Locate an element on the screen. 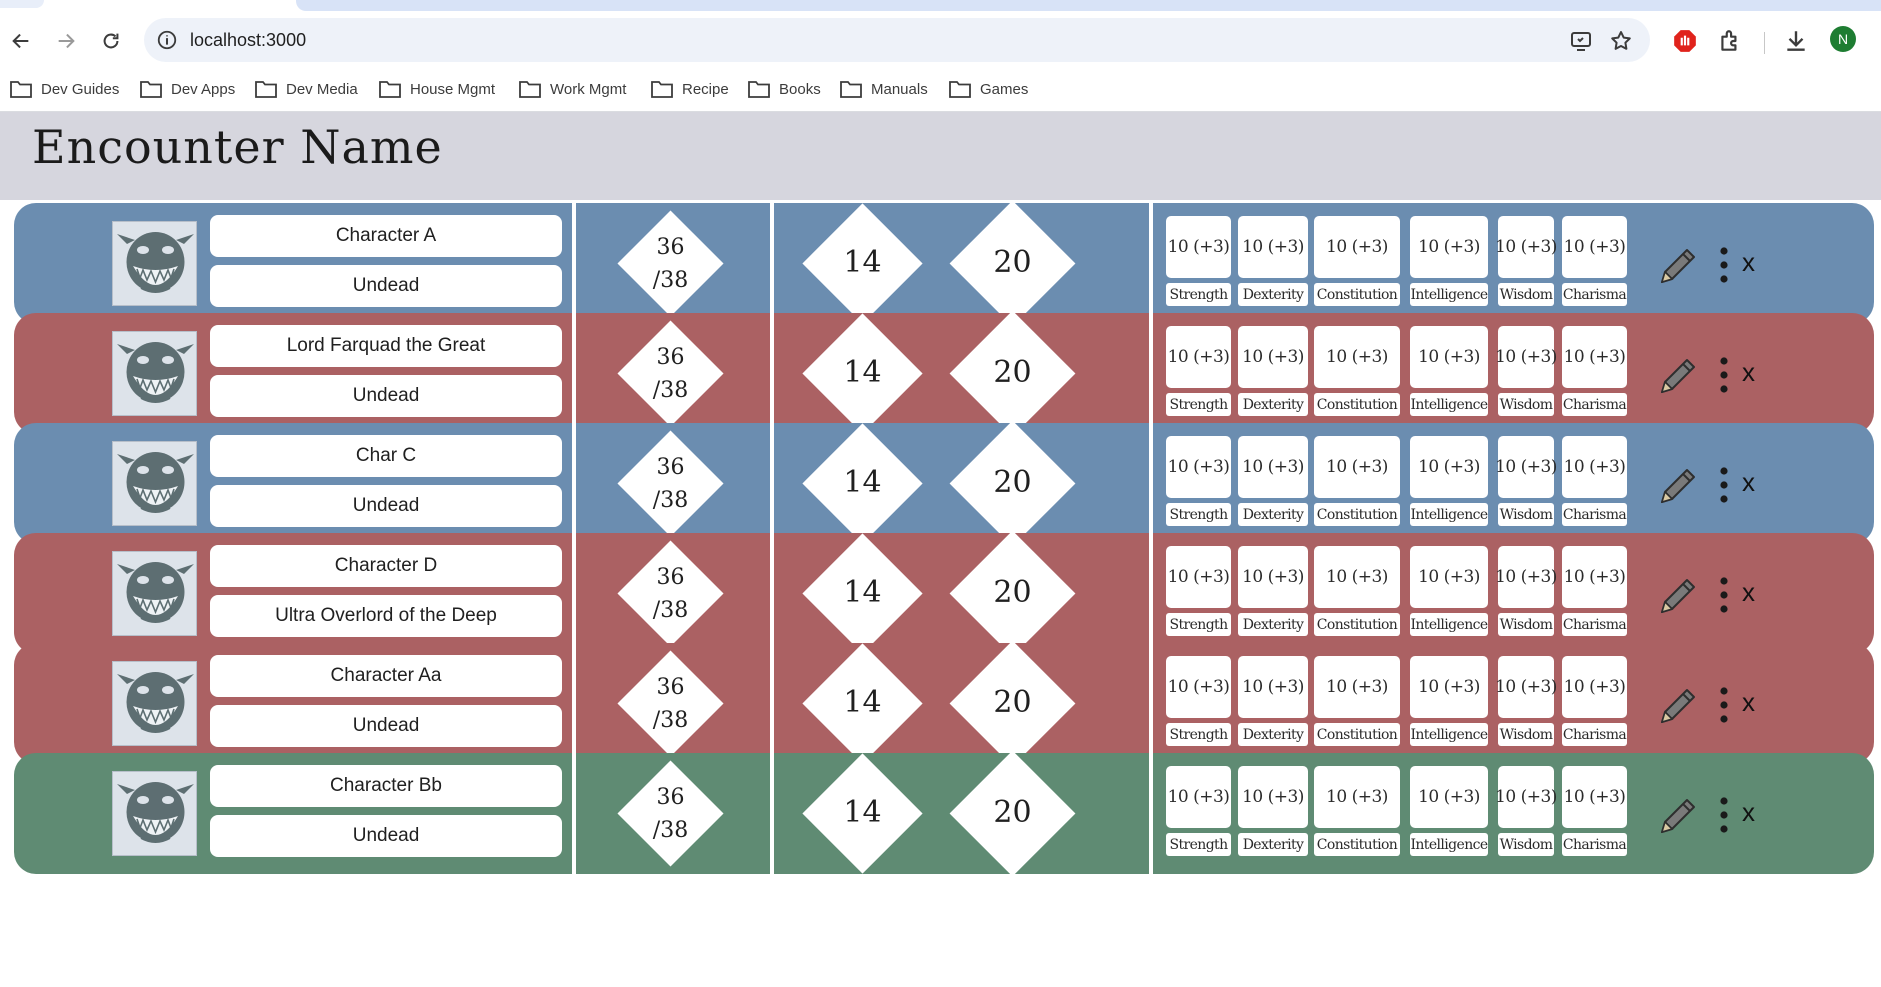  character-name: Character D is located at coordinates (386, 566).